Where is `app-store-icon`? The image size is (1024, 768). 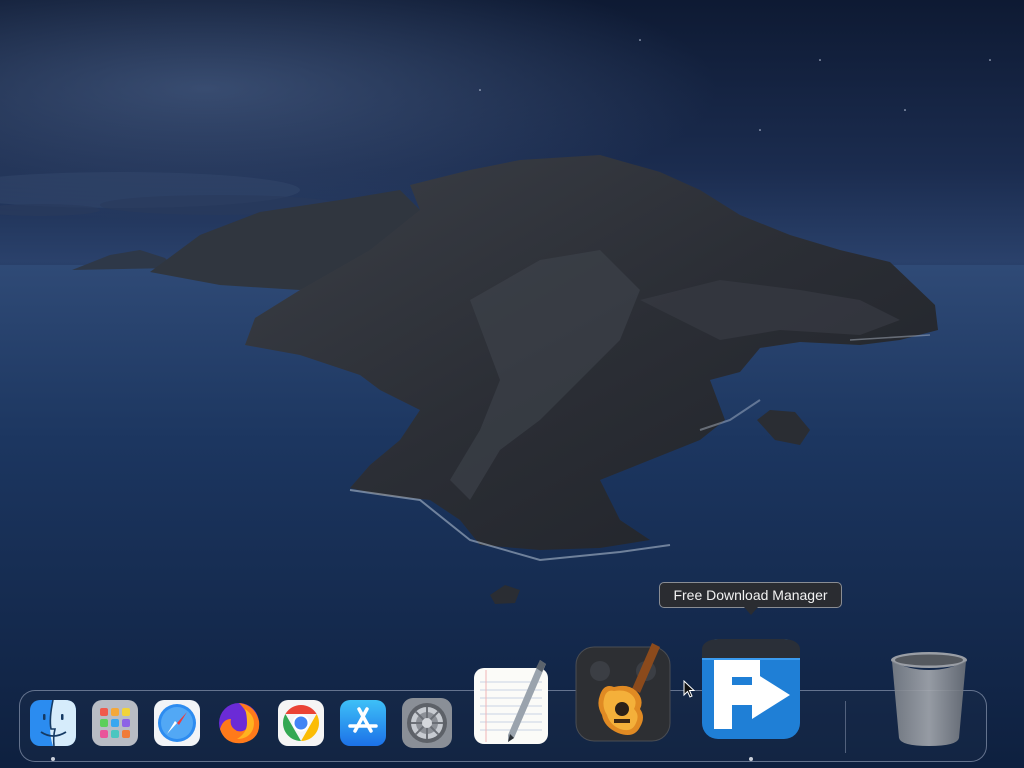 app-store-icon is located at coordinates (363, 723).